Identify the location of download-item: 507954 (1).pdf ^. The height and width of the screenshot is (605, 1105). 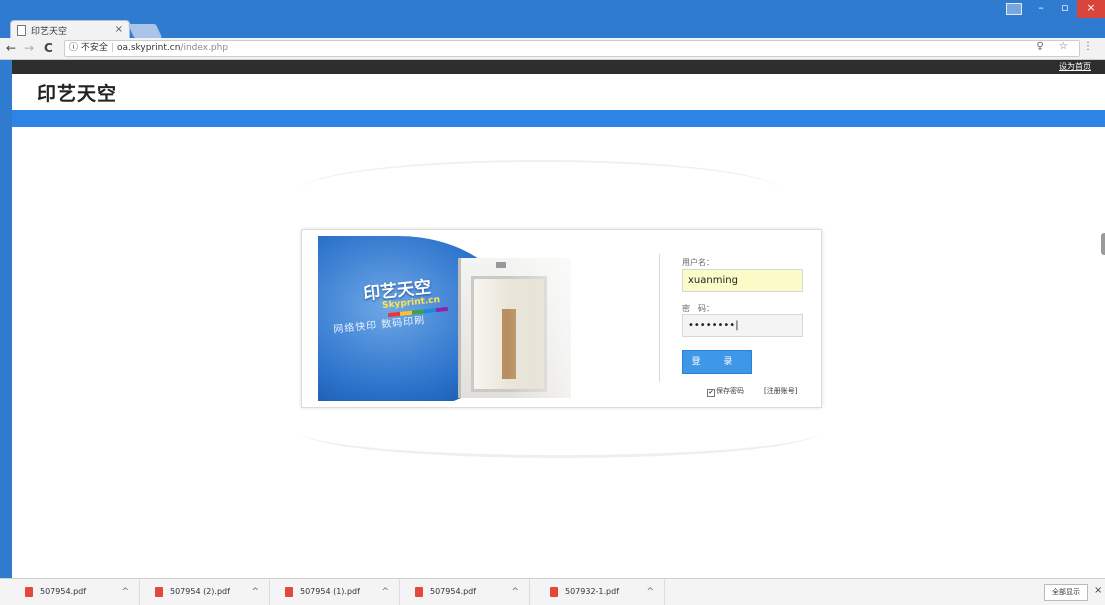
(335, 592).